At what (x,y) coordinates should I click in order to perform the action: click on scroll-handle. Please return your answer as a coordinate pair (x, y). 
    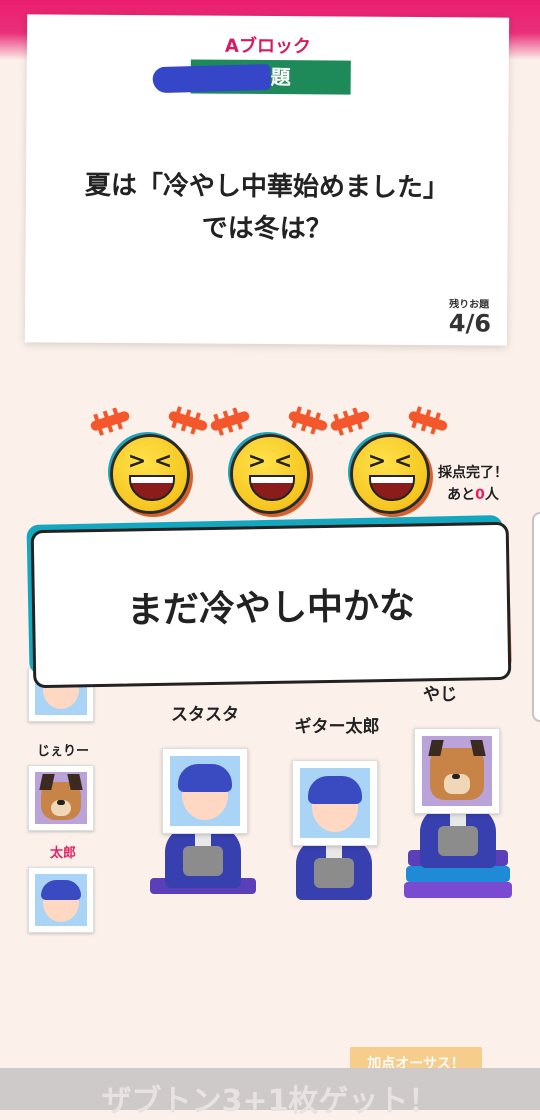
    Looking at the image, I should click on (536, 617).